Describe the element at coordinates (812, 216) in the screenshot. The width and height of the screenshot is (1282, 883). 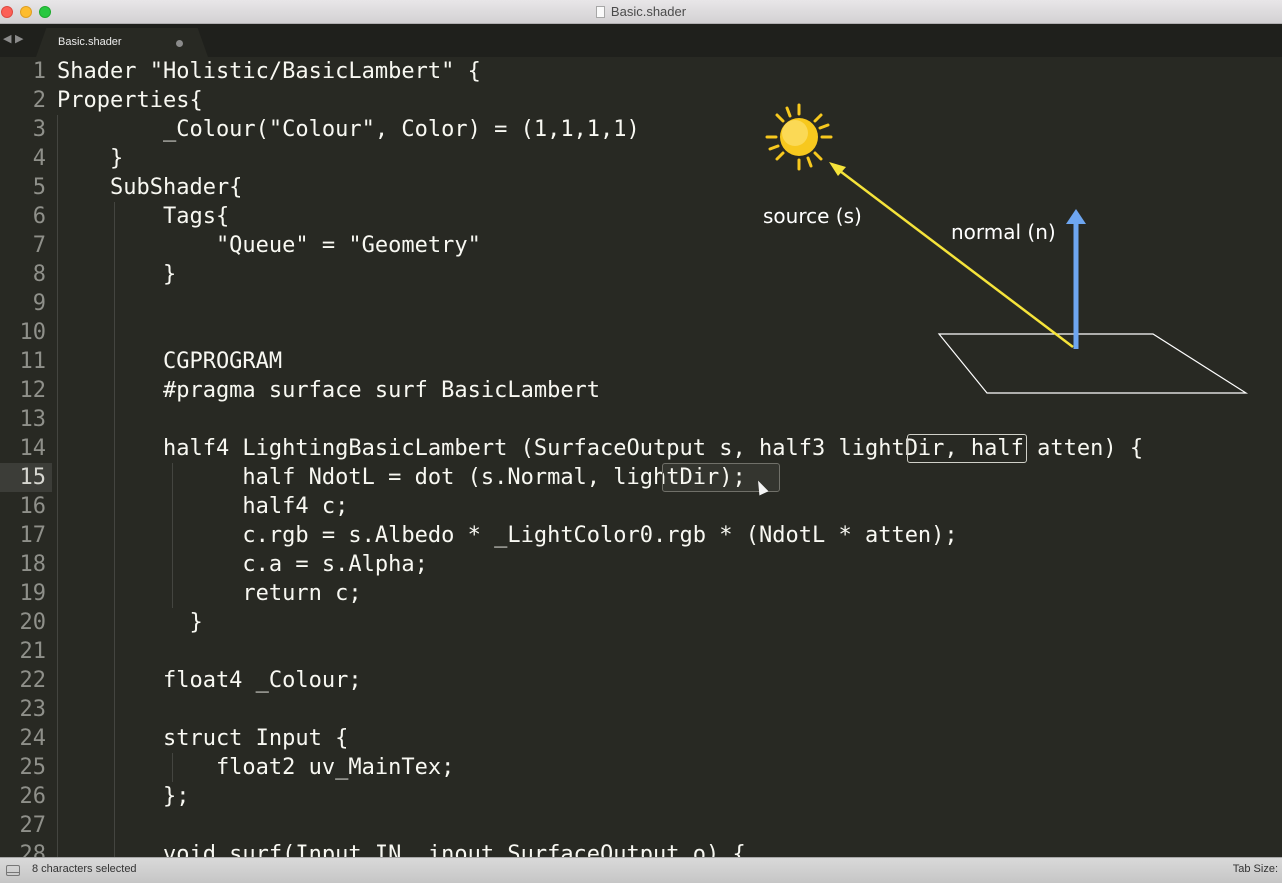
I see `source-label: source (s)` at that location.